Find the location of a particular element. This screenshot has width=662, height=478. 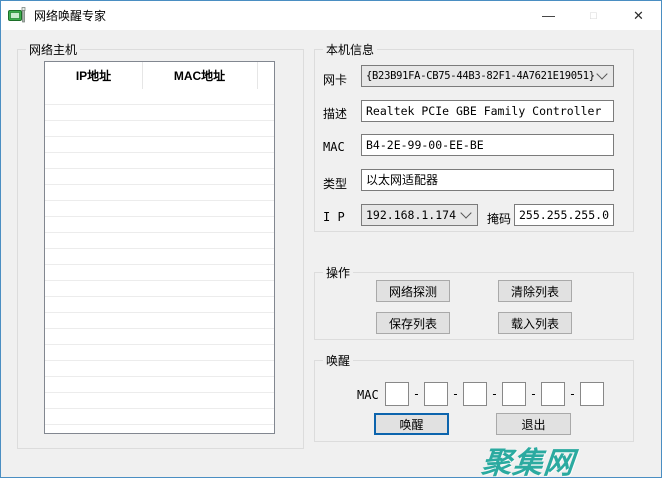

local-info-group-label: 本机信息 is located at coordinates (350, 49).